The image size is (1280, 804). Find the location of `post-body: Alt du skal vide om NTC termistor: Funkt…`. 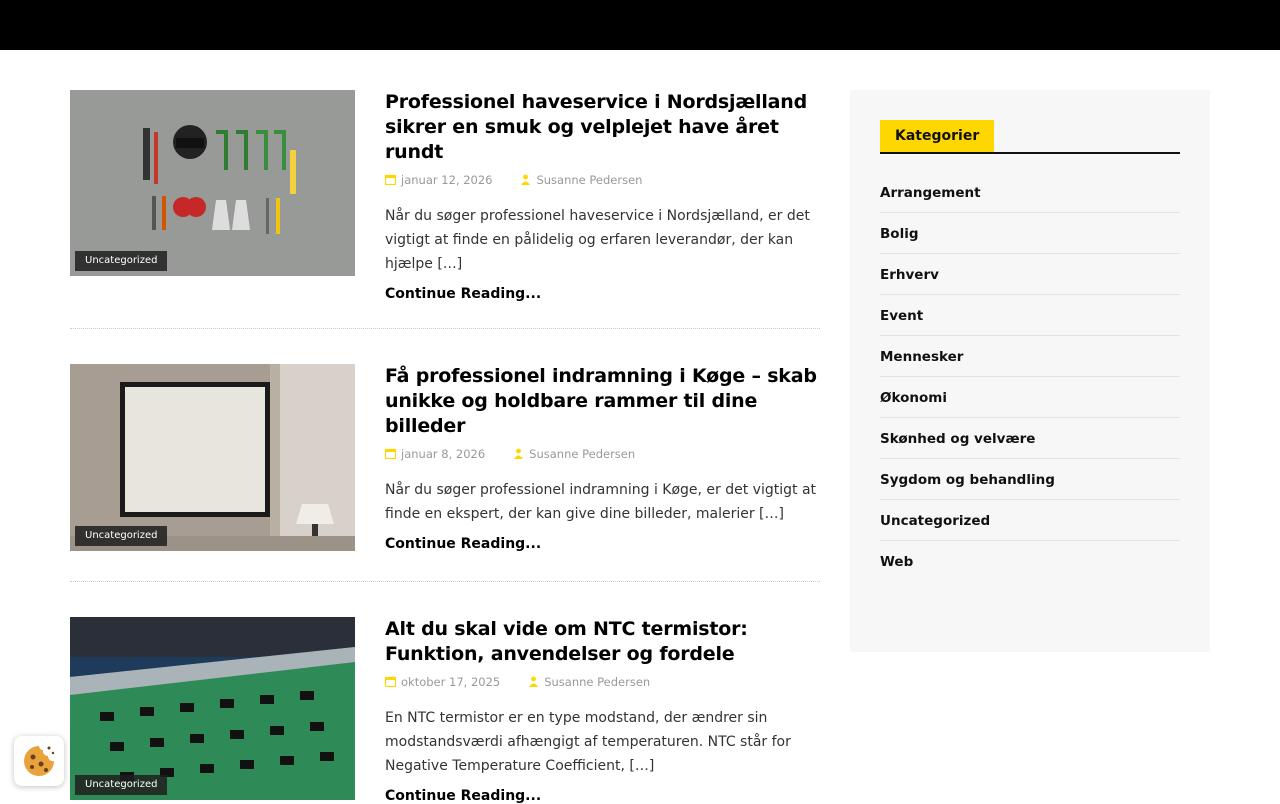

post-body: Alt du skal vide om NTC termistor: Funkt… is located at coordinates (602, 710).